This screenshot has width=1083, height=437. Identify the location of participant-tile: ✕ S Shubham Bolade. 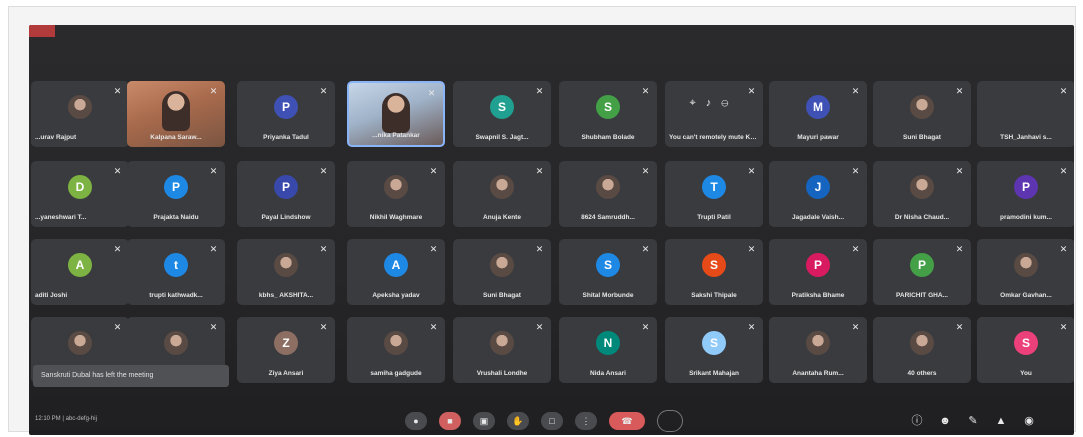
(608, 114).